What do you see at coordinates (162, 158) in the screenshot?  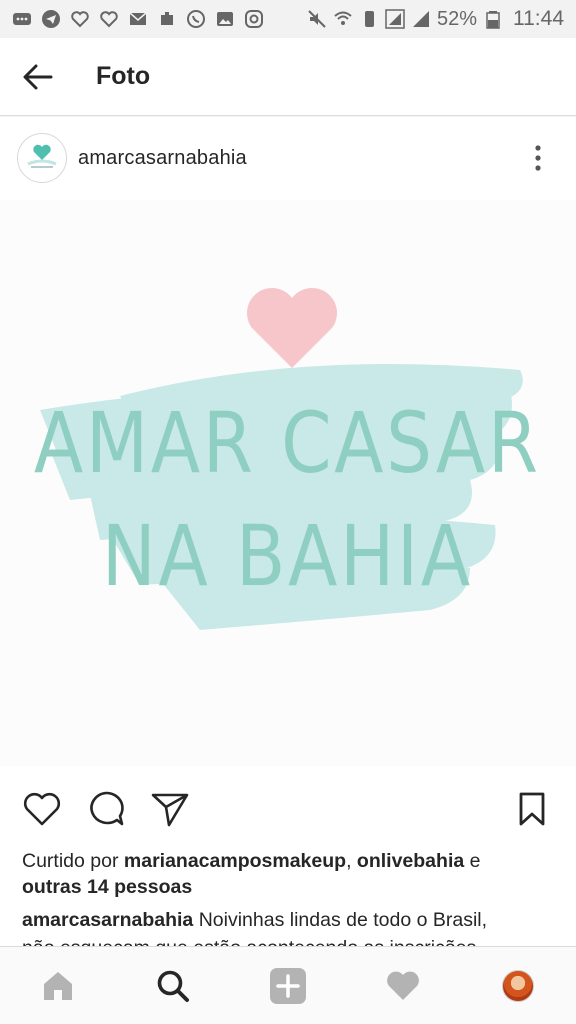 I see `post-username: amarcasarnabahia` at bounding box center [162, 158].